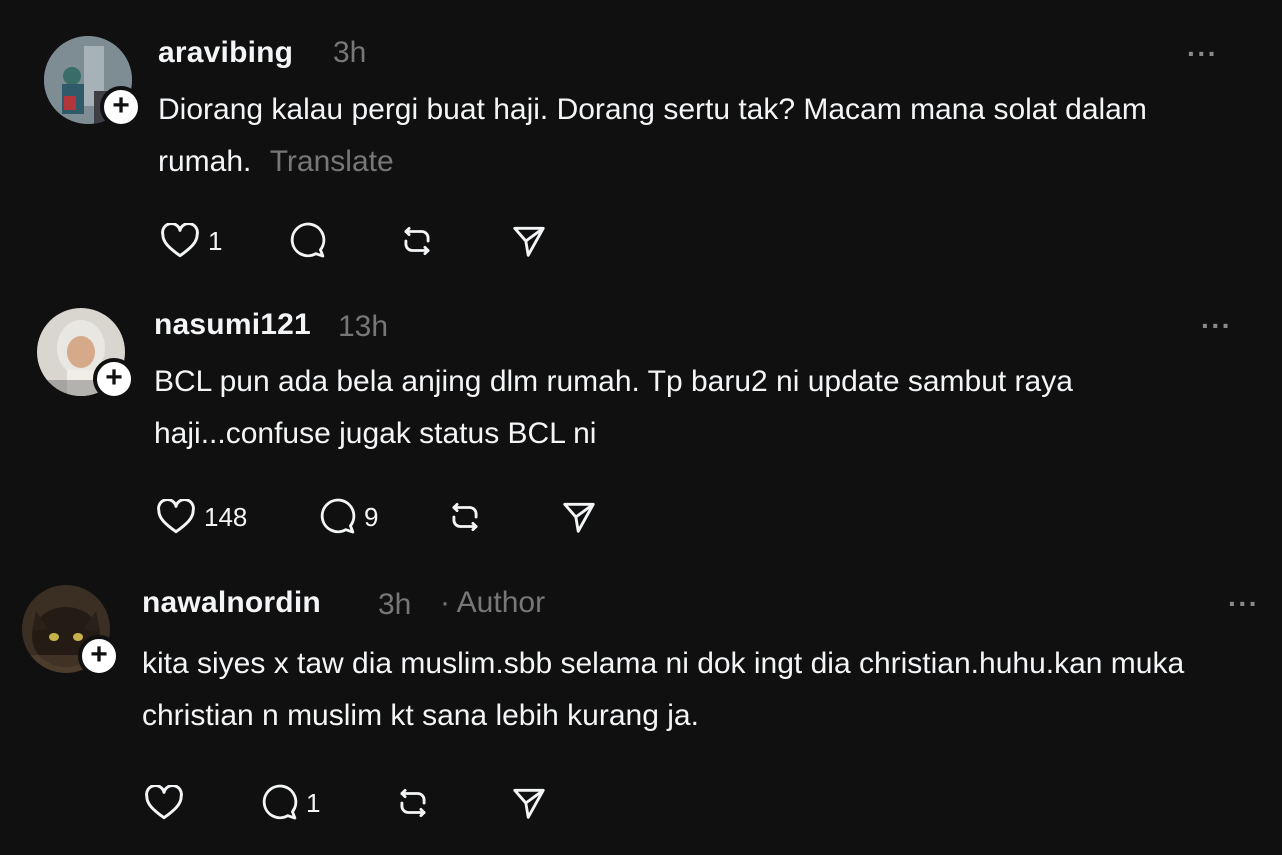 The height and width of the screenshot is (855, 1282). What do you see at coordinates (313, 802) in the screenshot?
I see `reply-count: 1` at bounding box center [313, 802].